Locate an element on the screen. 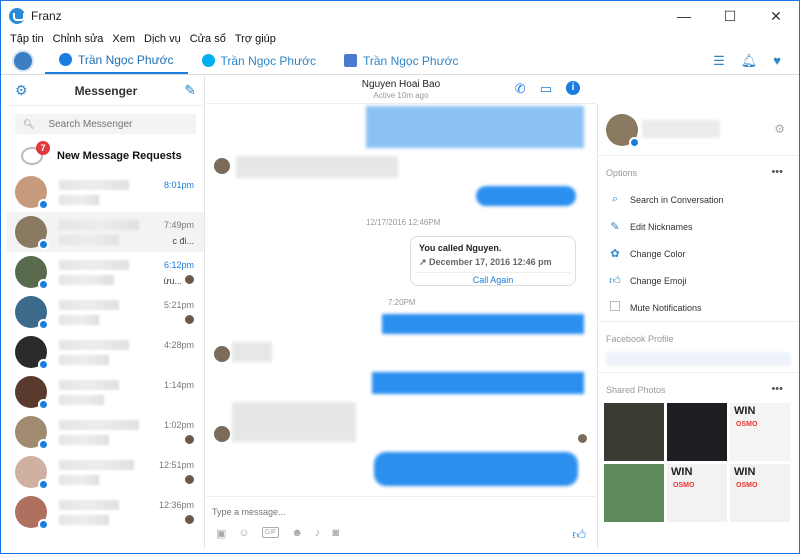 The image size is (800, 554). search-box: 🔍︎ is located at coordinates (105, 124).